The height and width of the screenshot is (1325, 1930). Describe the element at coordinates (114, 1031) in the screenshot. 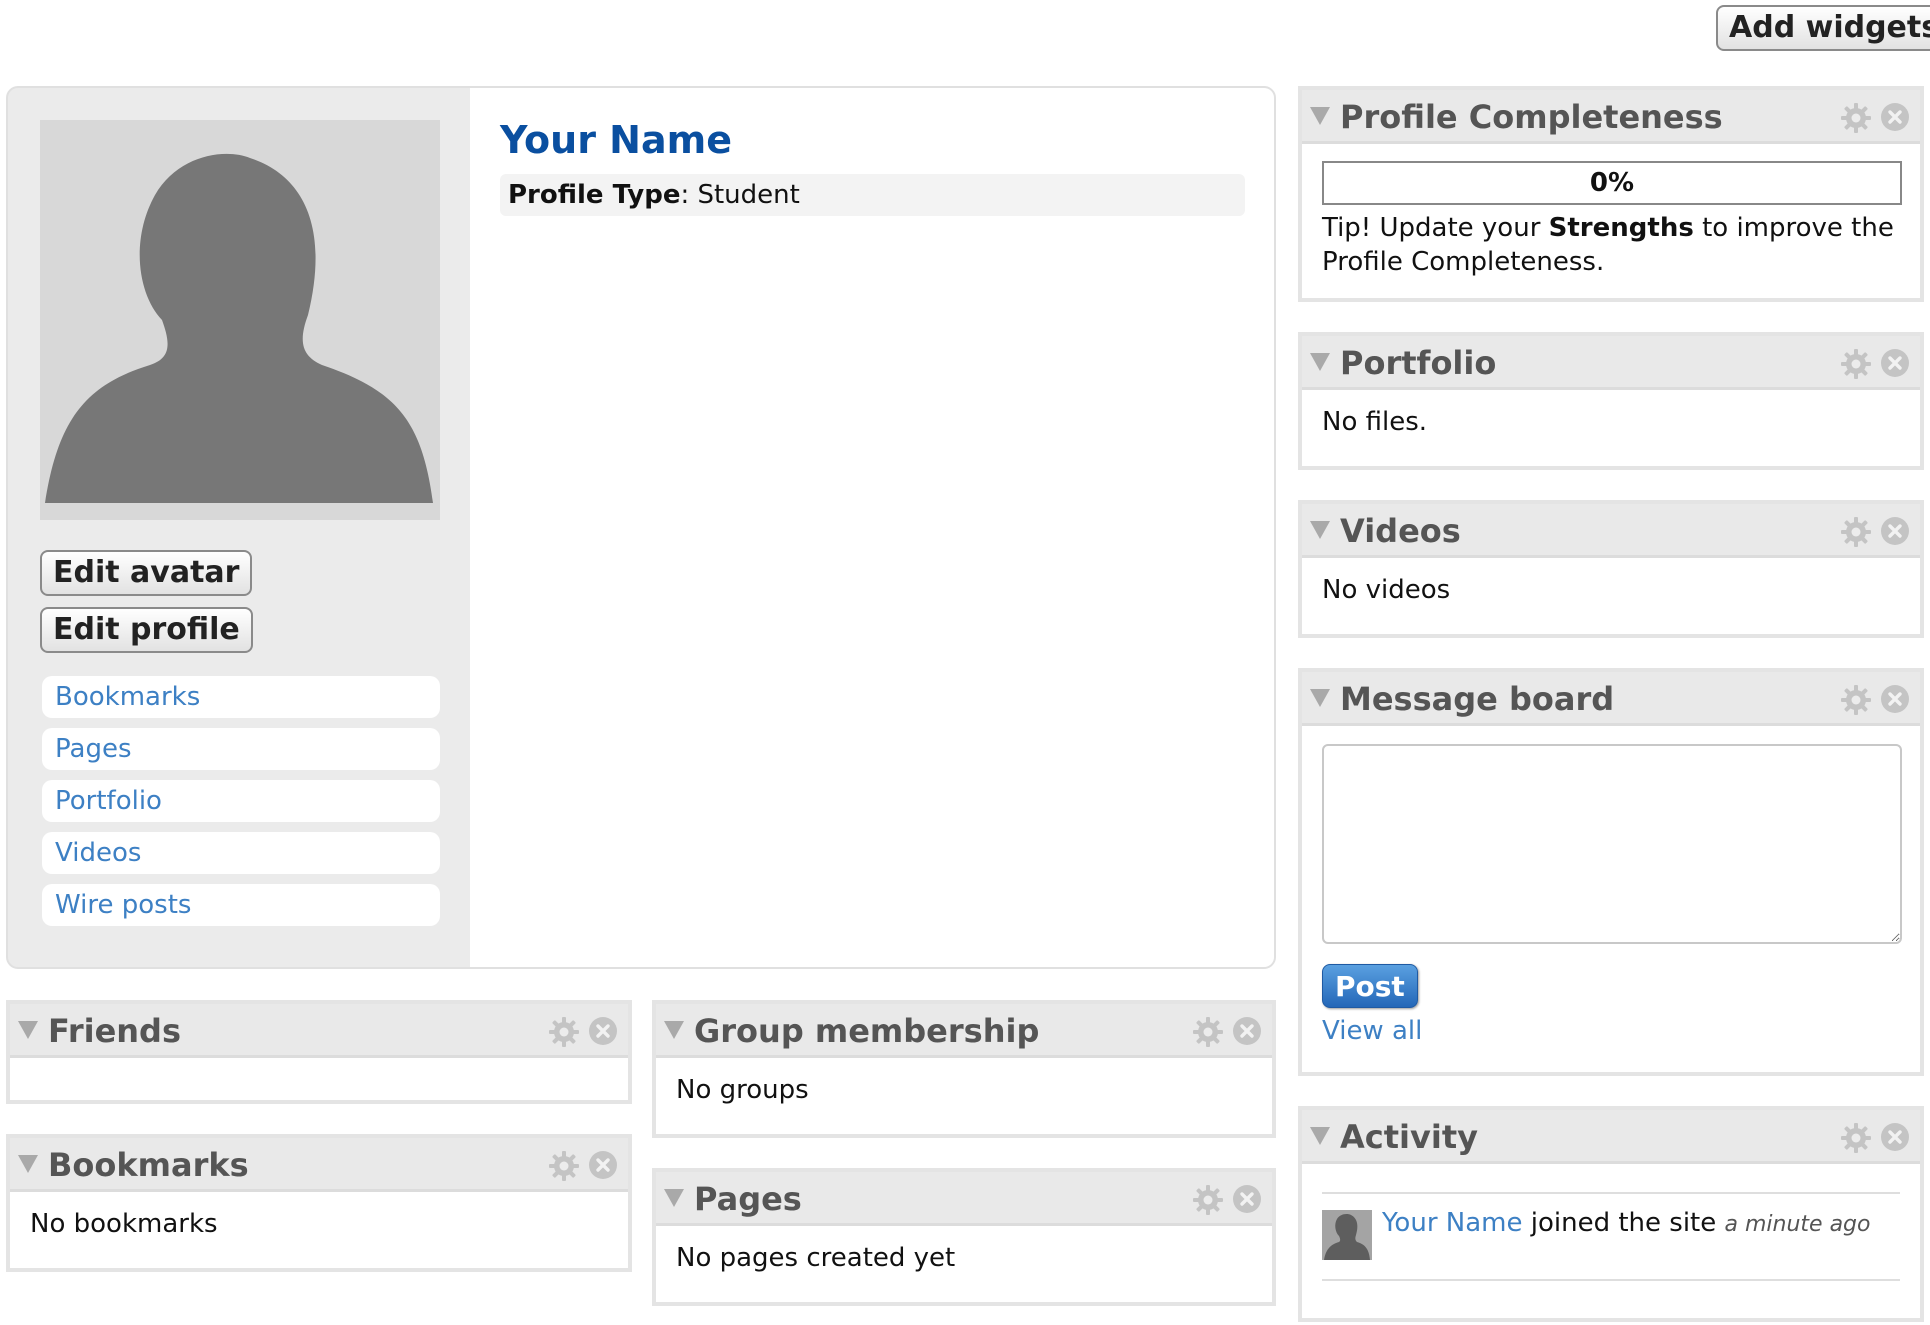

I see `widget-title: Friends` at that location.